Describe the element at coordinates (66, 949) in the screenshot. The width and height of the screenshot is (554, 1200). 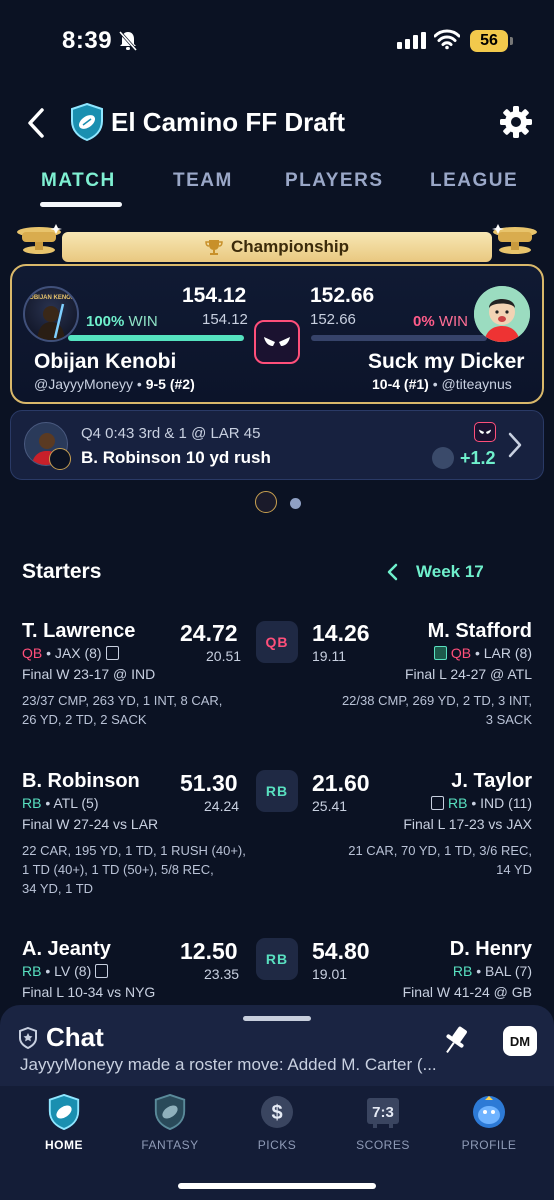
I see `starter-left-name: A. Jeanty` at that location.